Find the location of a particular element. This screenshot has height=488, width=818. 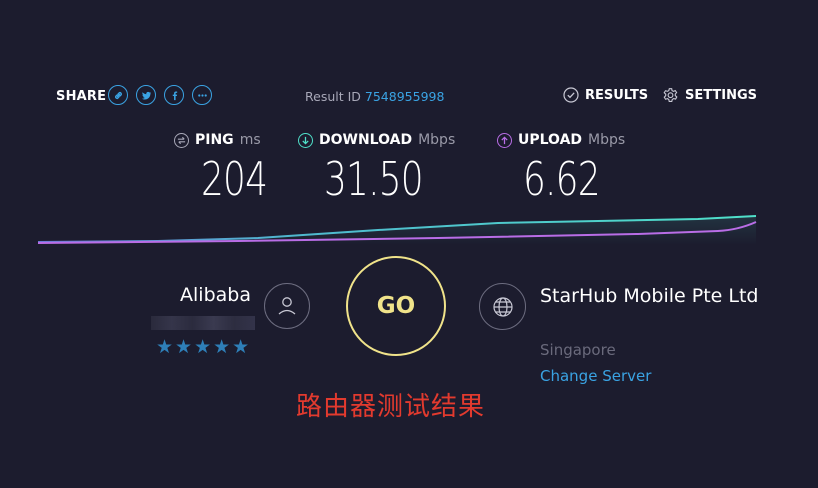

change-server-link: Change Server is located at coordinates (595, 376).